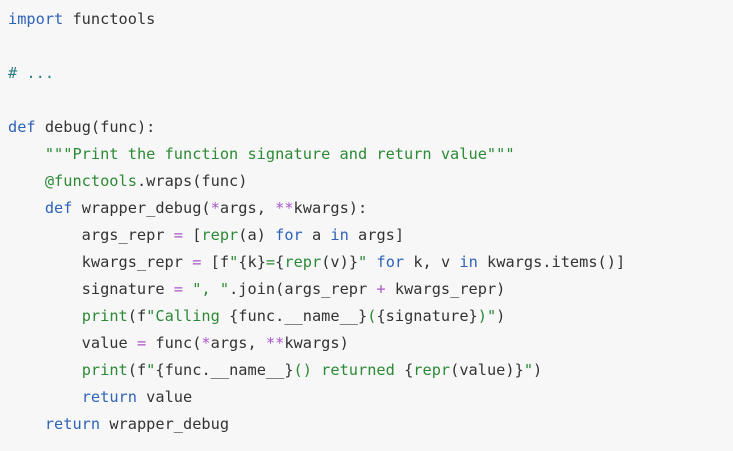  I want to click on code-token: kwargs.items()], so click(551, 262).